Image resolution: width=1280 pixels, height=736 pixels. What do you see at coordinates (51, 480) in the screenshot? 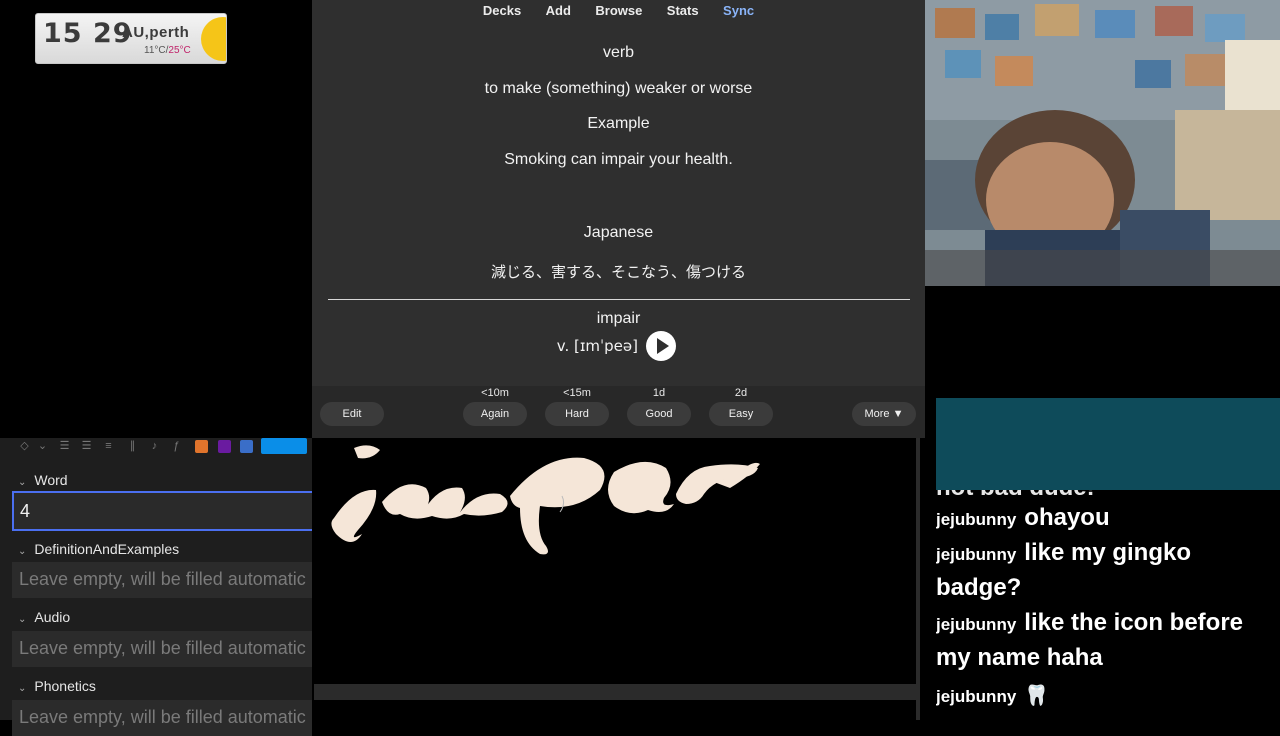
I see `field-label-word-text: Word` at bounding box center [51, 480].